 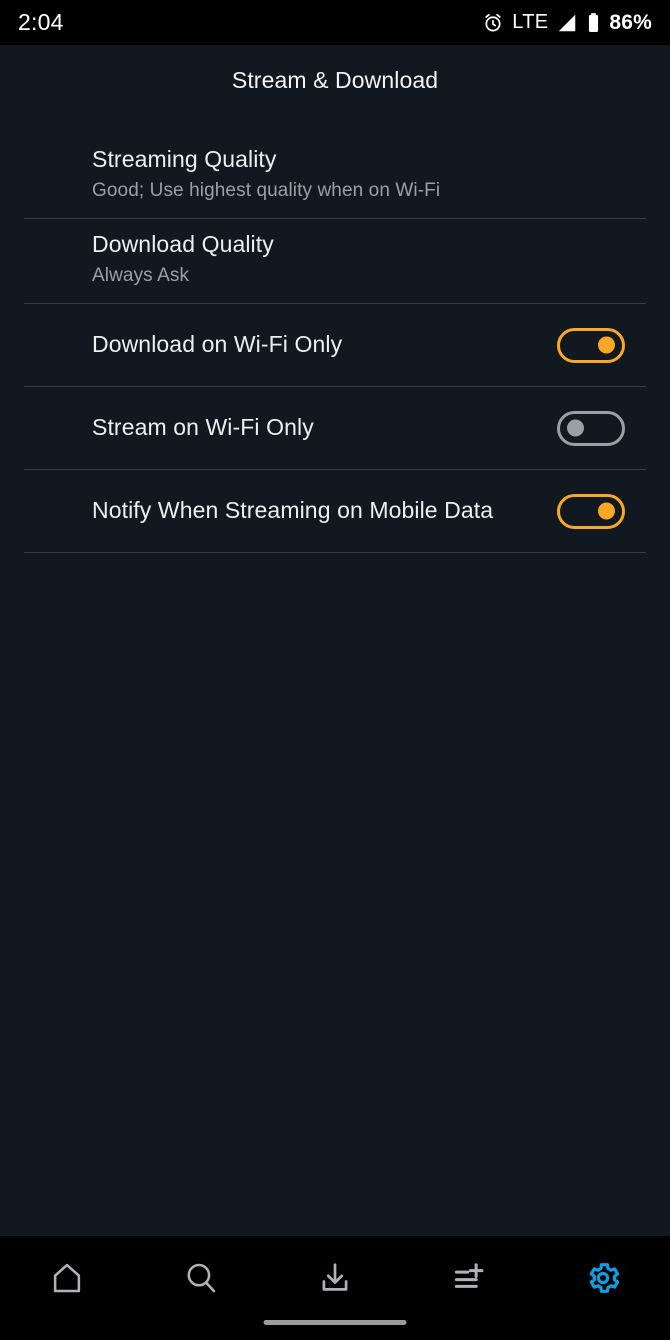 I want to click on download-icon, so click(x=335, y=1278).